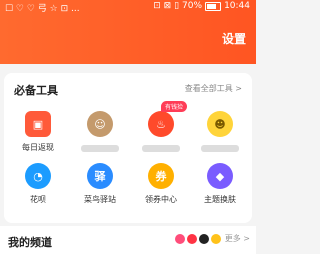 Image resolution: width=320 pixels, height=254 pixels. Describe the element at coordinates (161, 124) in the screenshot. I see `flame-icon: ♨` at that location.